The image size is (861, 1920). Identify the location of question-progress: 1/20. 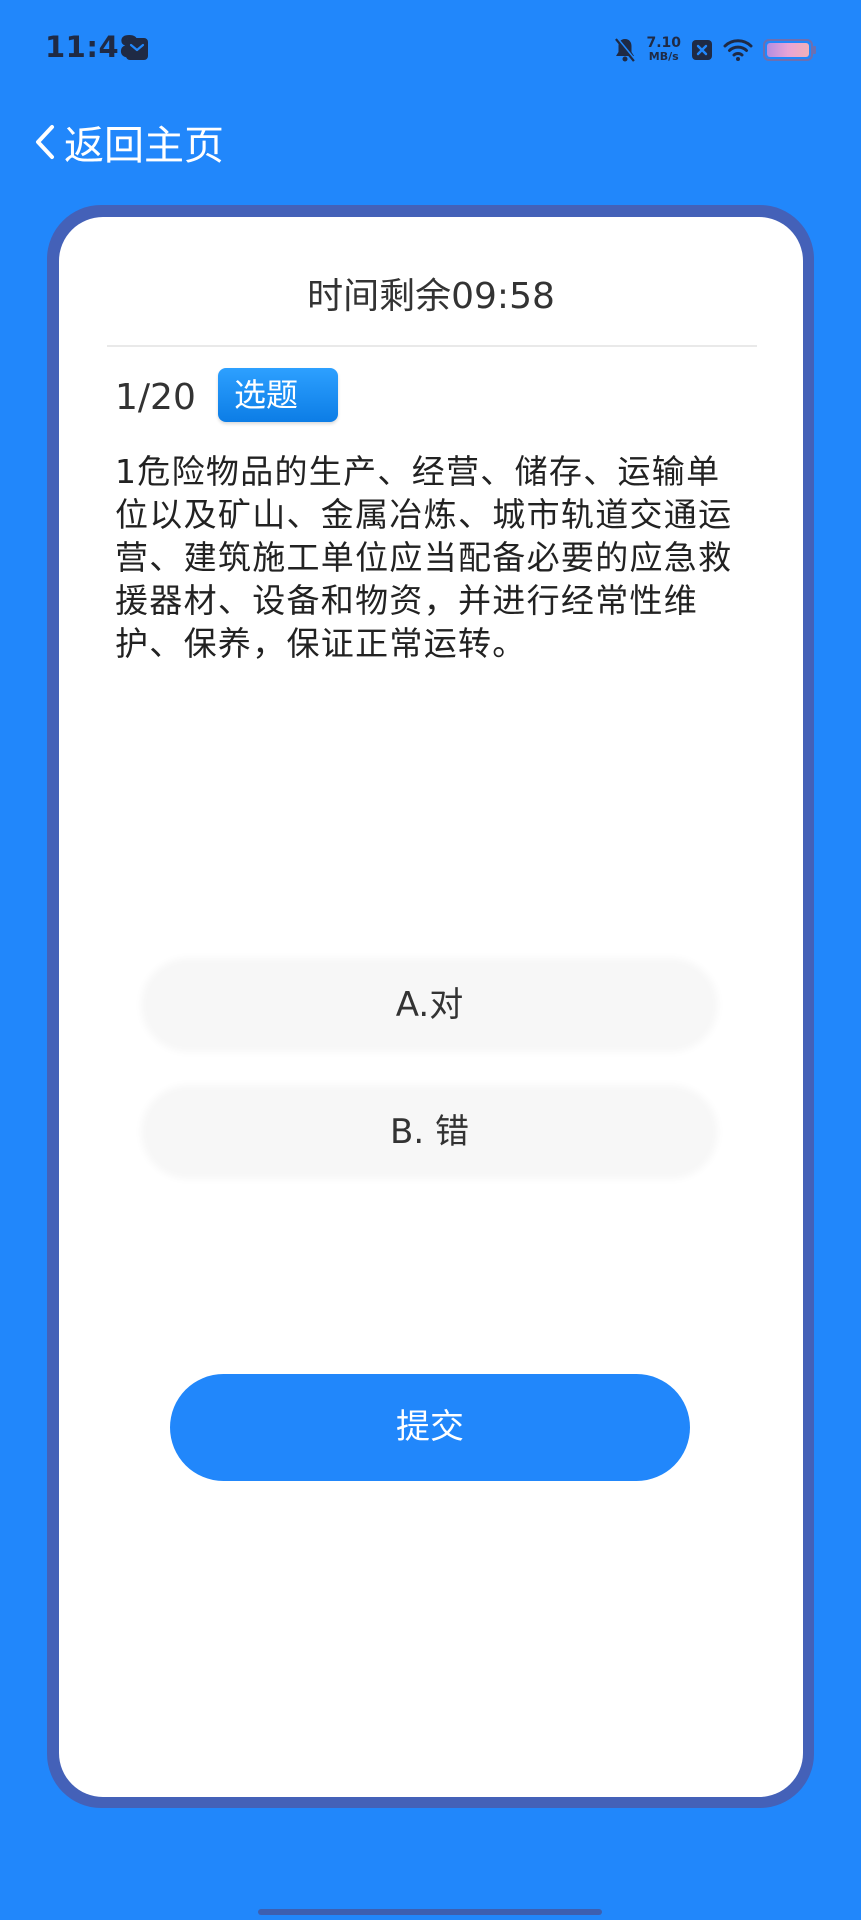
(155, 397).